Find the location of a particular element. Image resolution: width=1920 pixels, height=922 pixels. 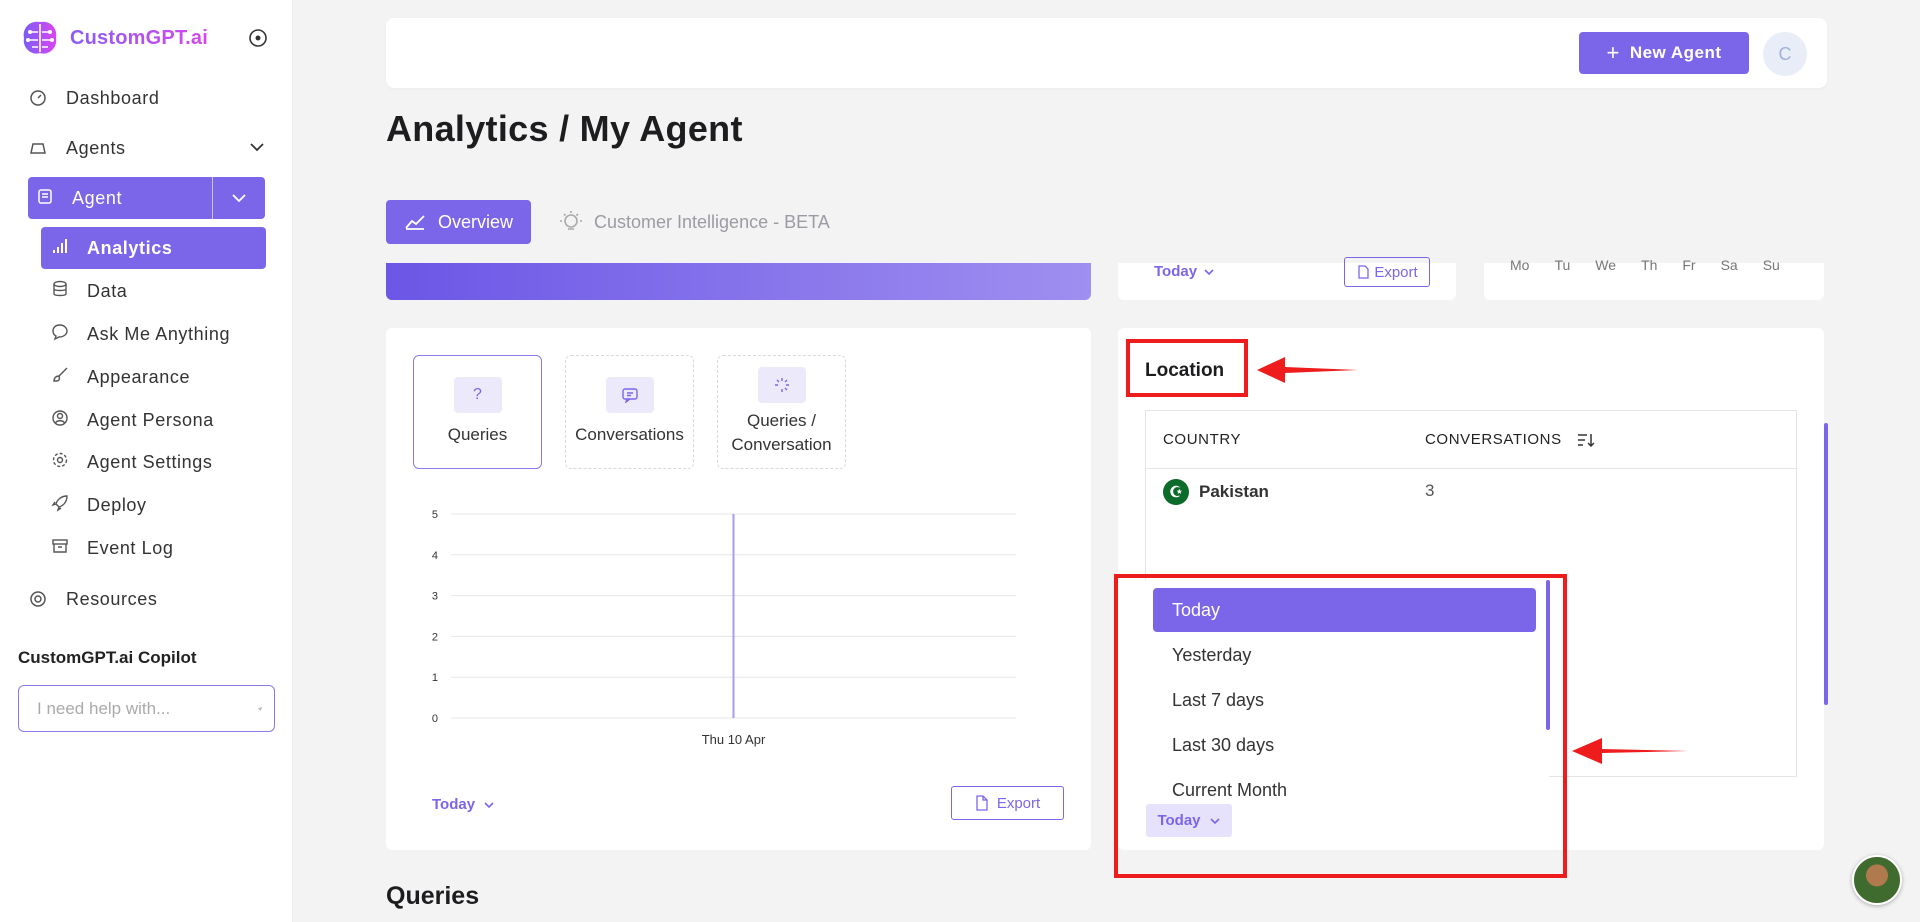

sidebar-item-deploy: Deploy is located at coordinates (153, 505).